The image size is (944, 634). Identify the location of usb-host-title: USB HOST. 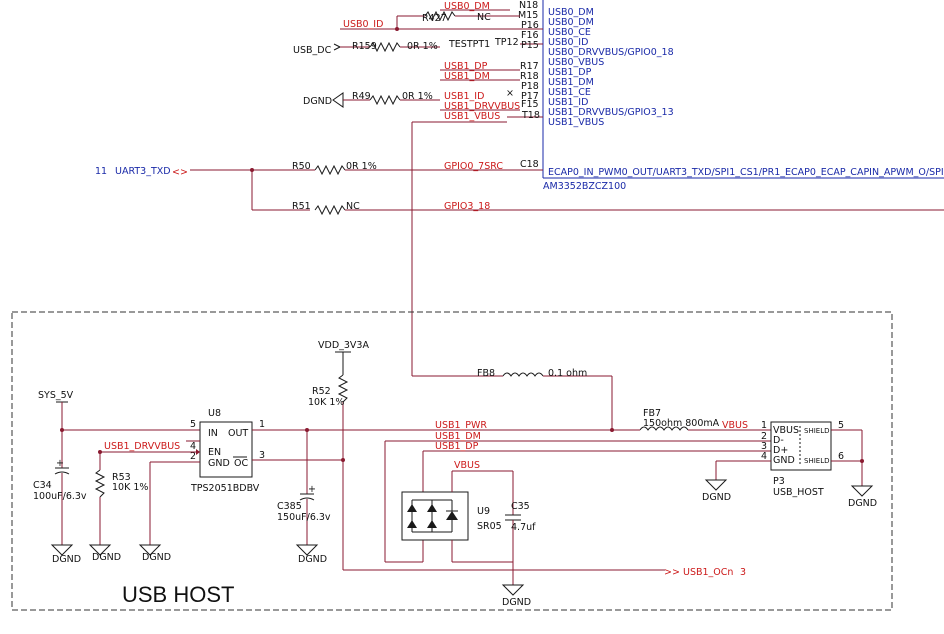
(178, 594).